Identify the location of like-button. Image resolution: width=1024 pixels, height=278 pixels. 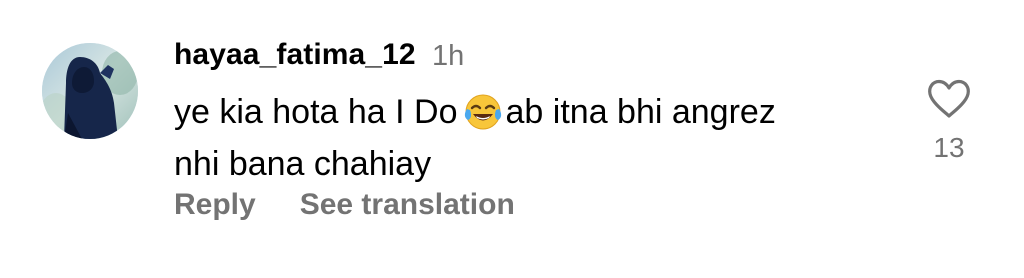
(949, 99).